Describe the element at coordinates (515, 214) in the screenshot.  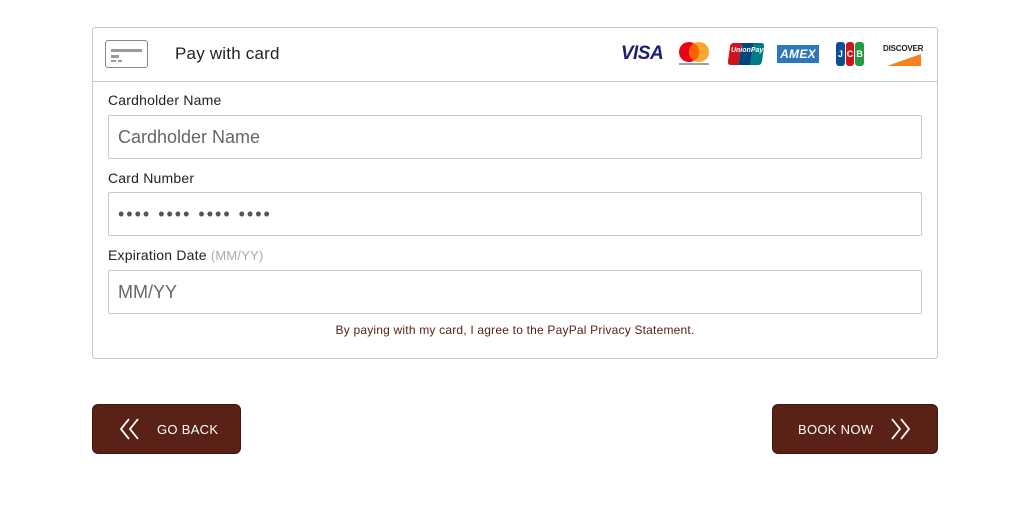
I see `card-number-input` at that location.